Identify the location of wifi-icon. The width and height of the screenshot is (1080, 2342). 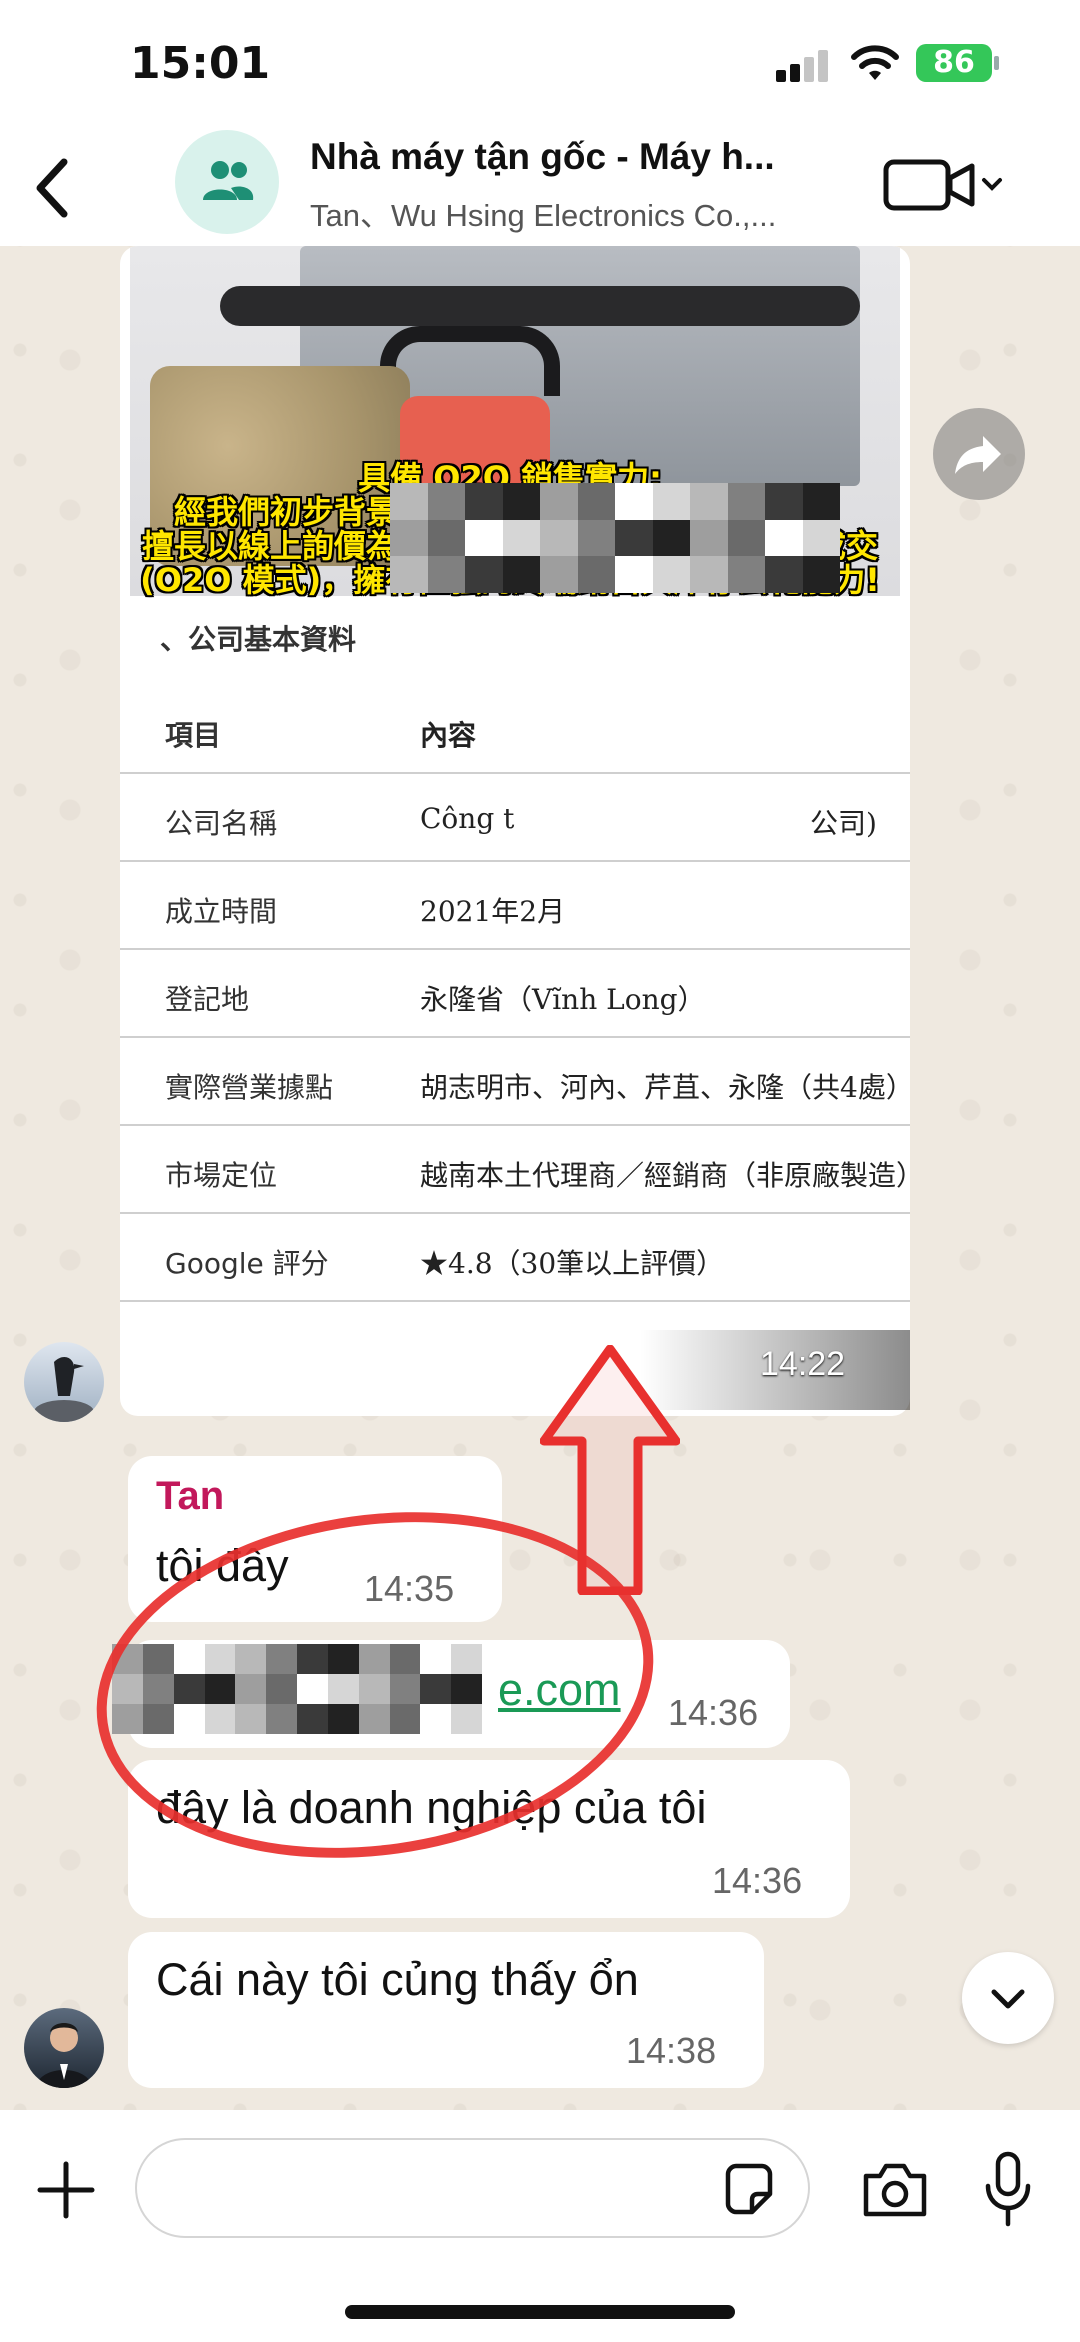
(875, 62).